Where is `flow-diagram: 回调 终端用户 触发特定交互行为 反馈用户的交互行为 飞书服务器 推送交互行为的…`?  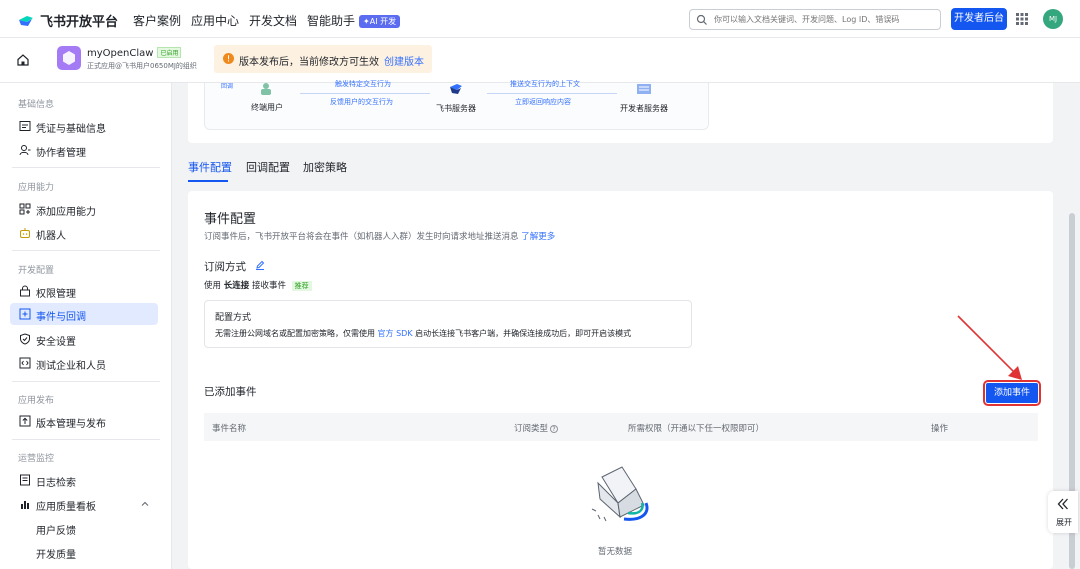 flow-diagram: 回调 终端用户 触发特定交互行为 反馈用户的交互行为 飞书服务器 推送交互行为的… is located at coordinates (456, 105).